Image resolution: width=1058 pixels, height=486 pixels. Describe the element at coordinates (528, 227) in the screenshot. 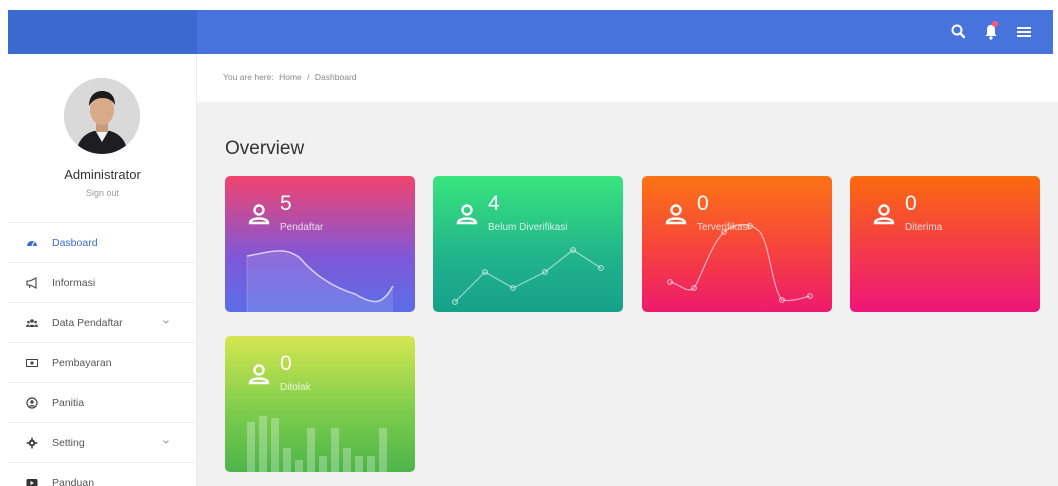

I see `card-label: Belum Diverifikasi` at that location.